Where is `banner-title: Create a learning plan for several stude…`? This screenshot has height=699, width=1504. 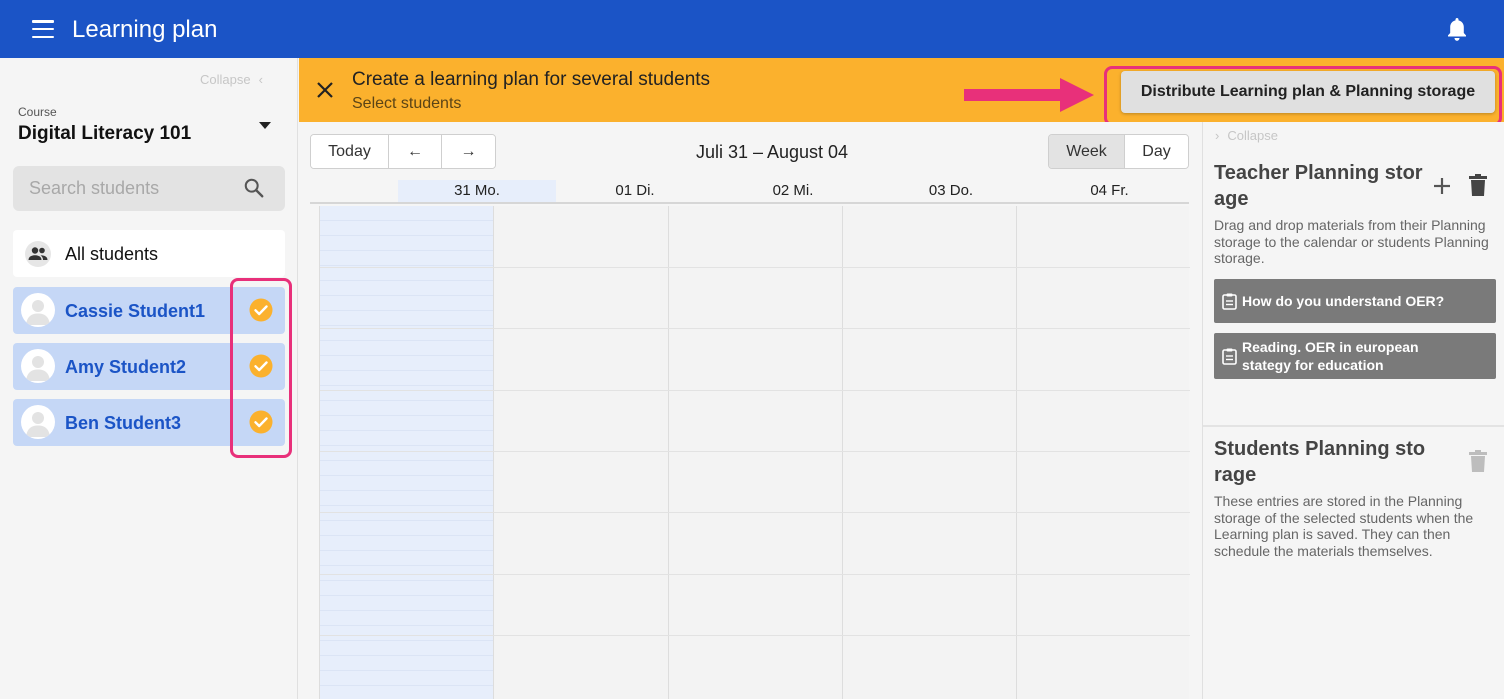 banner-title: Create a learning plan for several stude… is located at coordinates (531, 79).